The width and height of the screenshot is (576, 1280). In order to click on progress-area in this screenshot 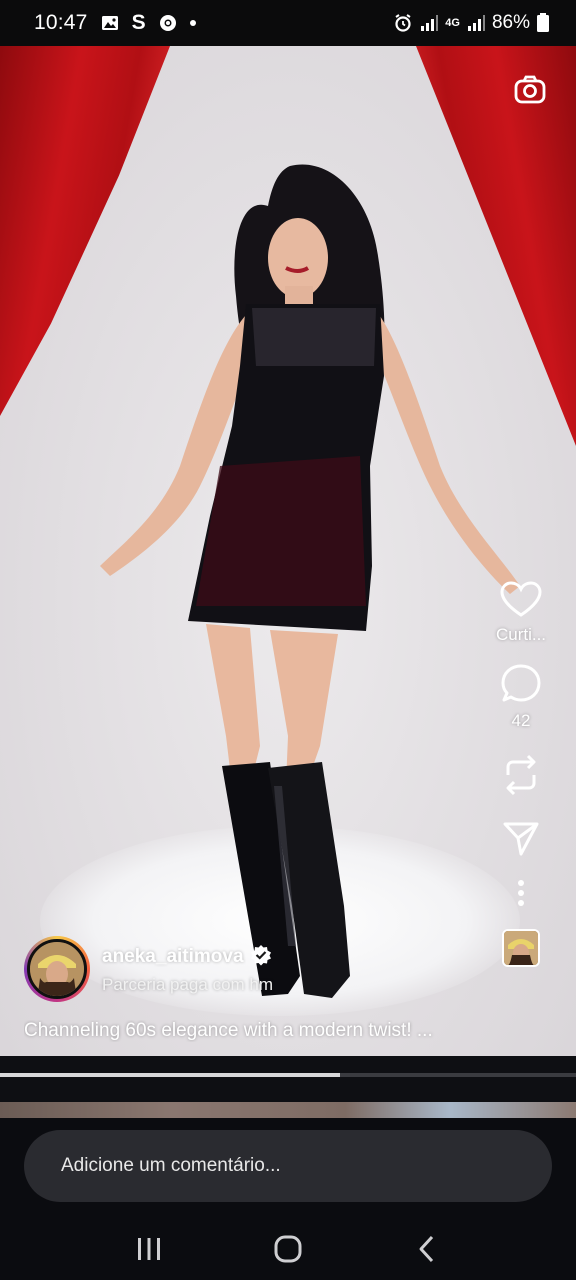, I will do `click(288, 1079)`.